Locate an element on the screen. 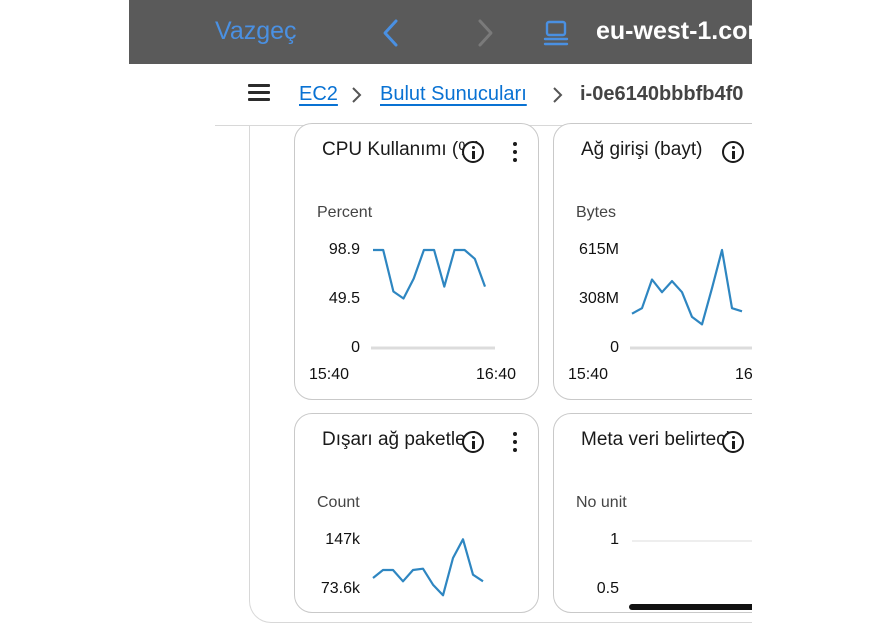 This screenshot has width=881, height=623. network-in-line-chart is located at coordinates (691, 299).